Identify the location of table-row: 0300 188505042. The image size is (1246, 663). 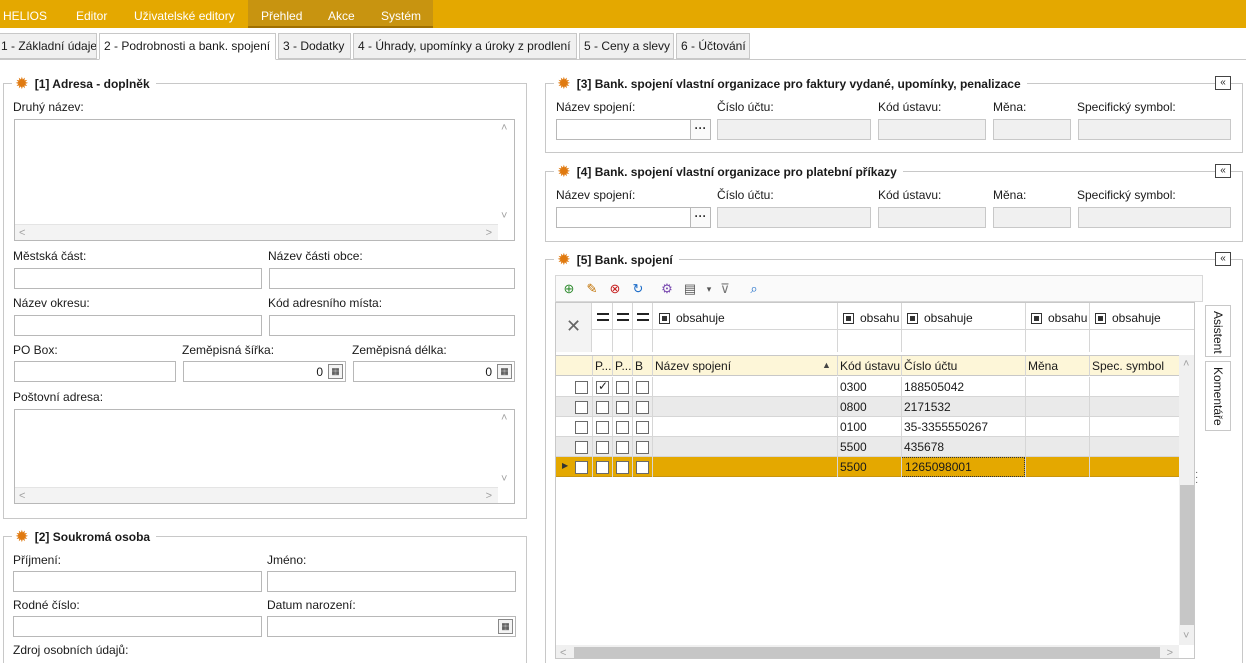
(868, 387).